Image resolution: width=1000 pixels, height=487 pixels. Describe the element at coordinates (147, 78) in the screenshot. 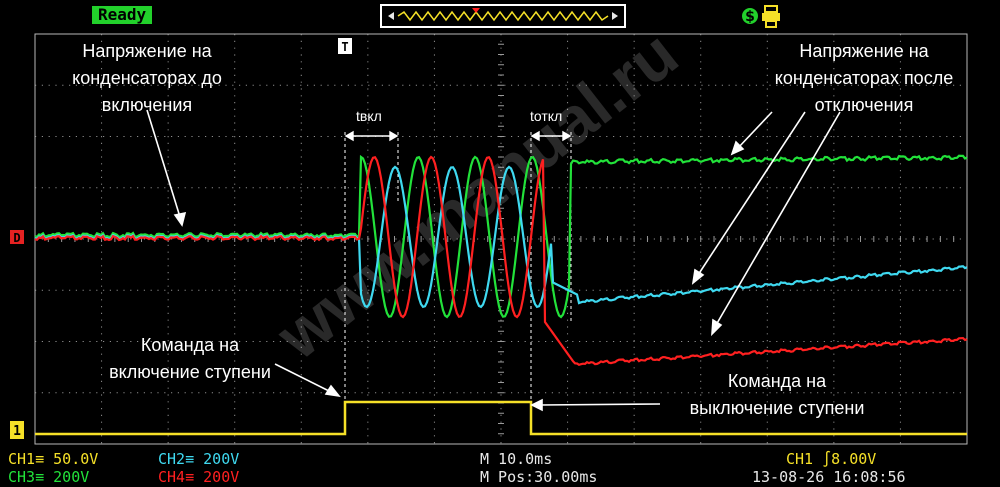

I see `annotation-before: Напряжение на конденсаторах до включения` at that location.